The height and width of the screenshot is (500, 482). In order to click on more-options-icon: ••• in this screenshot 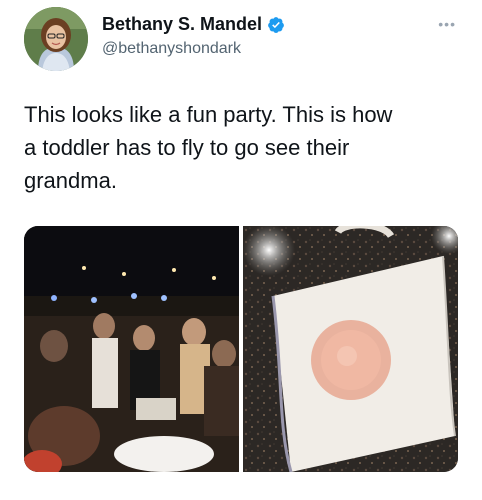, I will do `click(447, 24)`.